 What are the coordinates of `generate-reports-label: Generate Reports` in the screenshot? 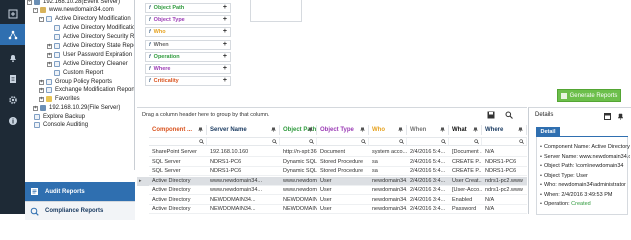 It's located at (593, 95).